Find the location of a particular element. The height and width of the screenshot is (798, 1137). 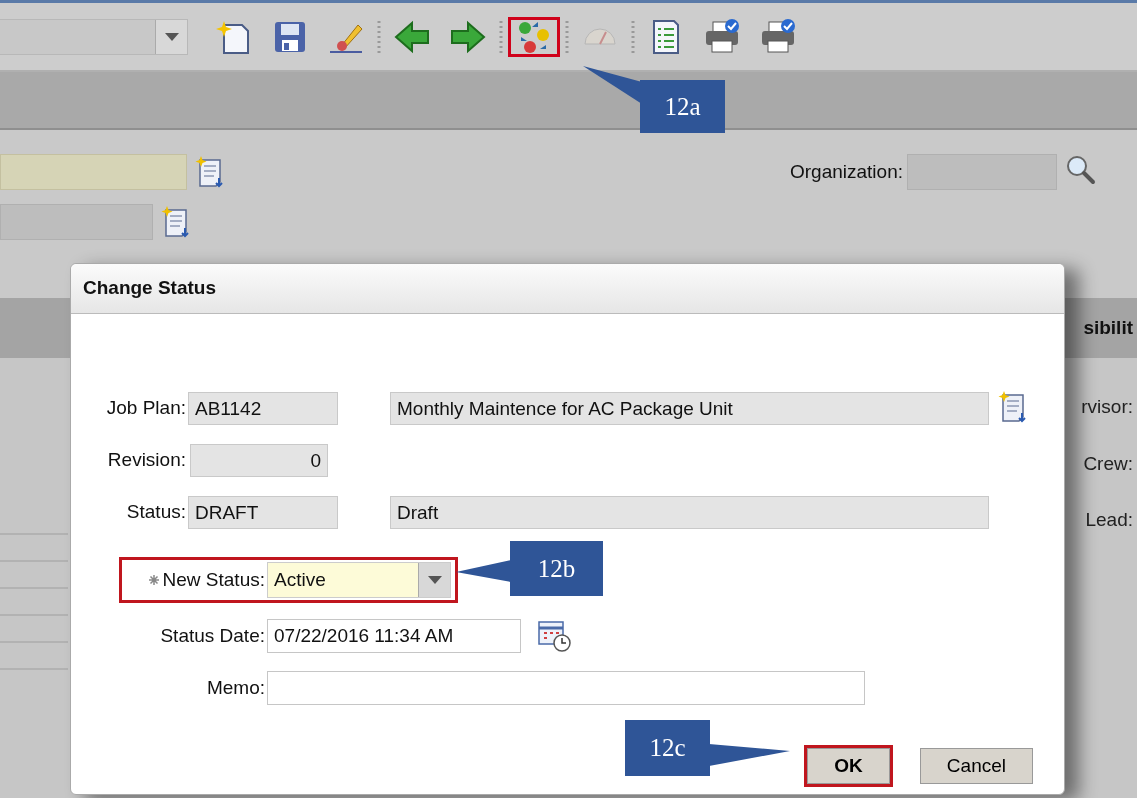

dropdown-field is located at coordinates (94, 36).